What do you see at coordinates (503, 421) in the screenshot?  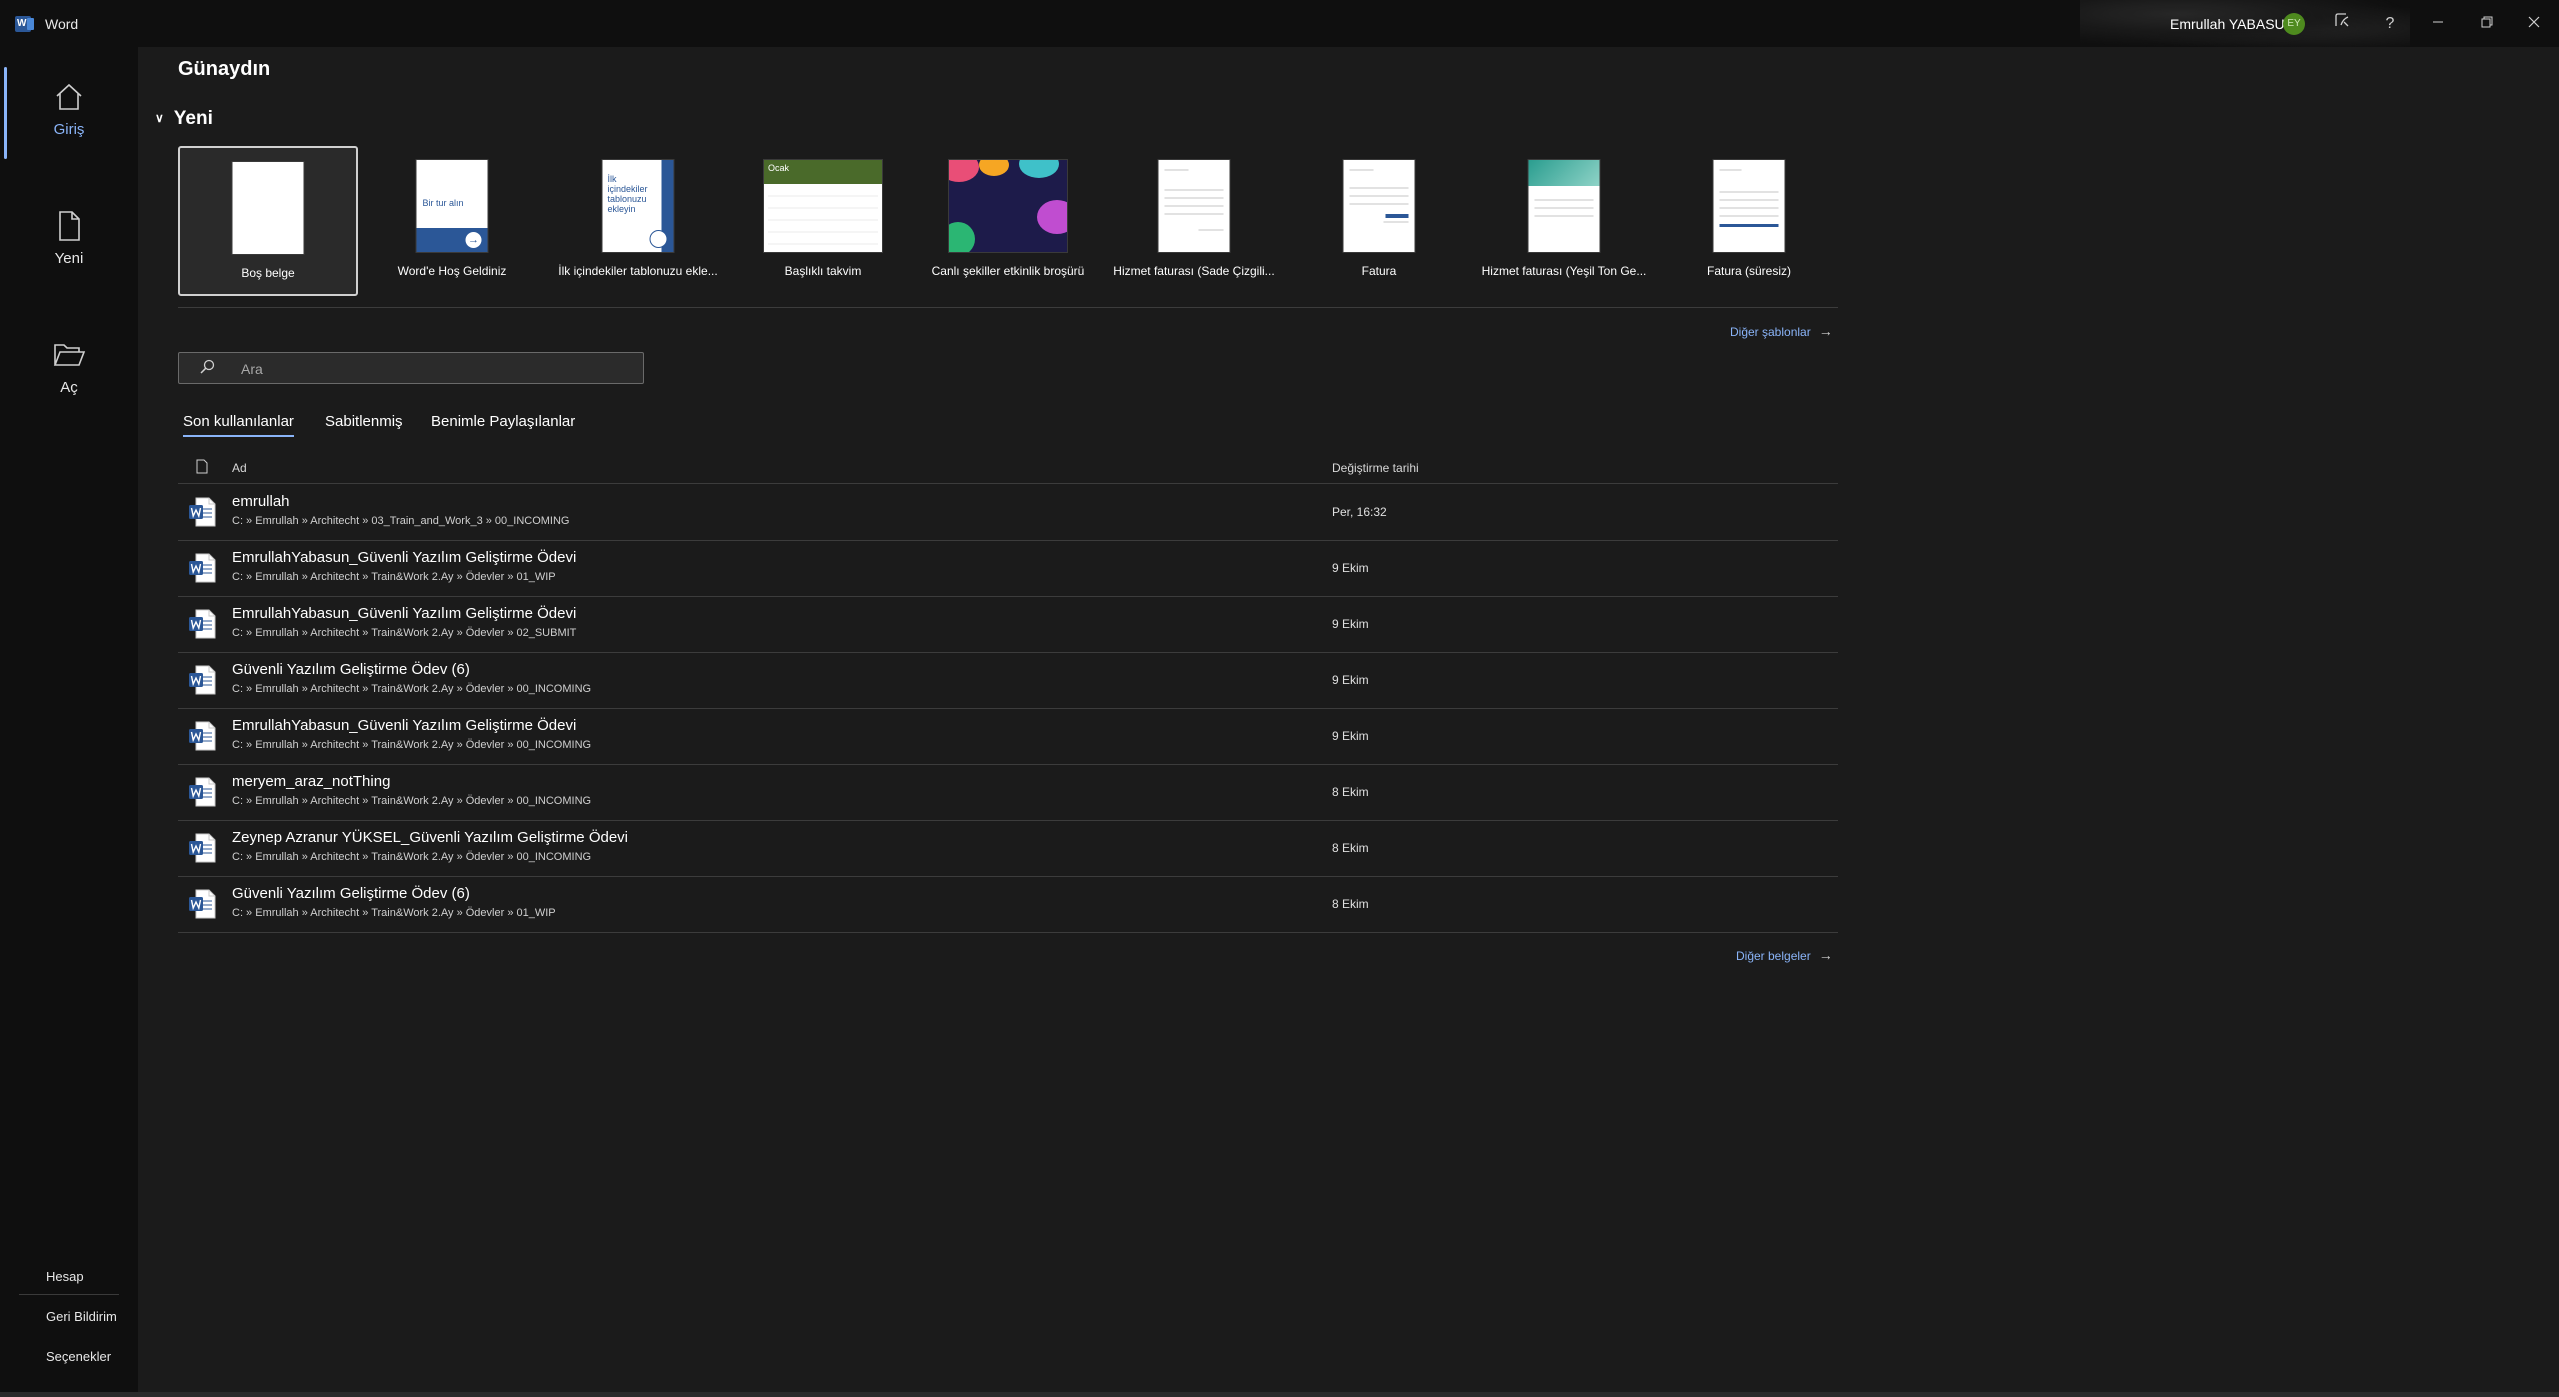 I see `tab-shared-with-me: Benimle Paylaşılanlar` at bounding box center [503, 421].